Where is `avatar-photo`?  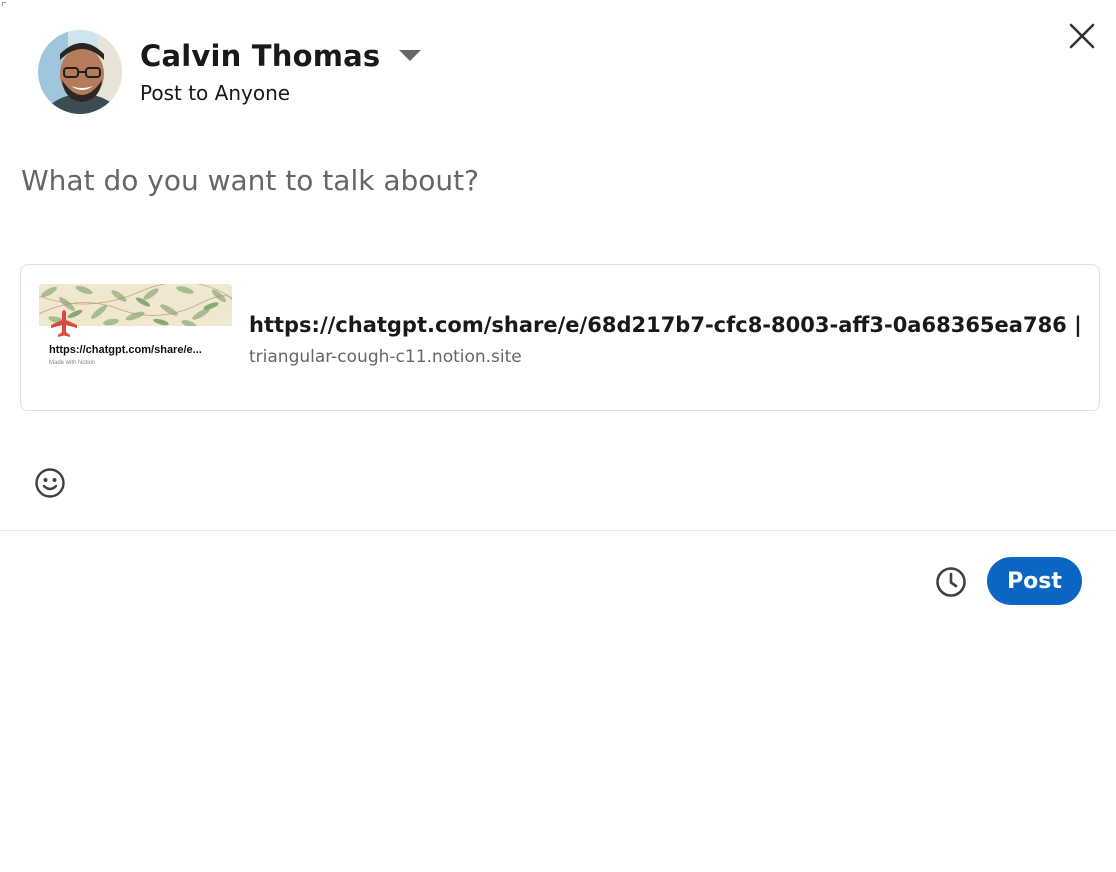 avatar-photo is located at coordinates (80, 72).